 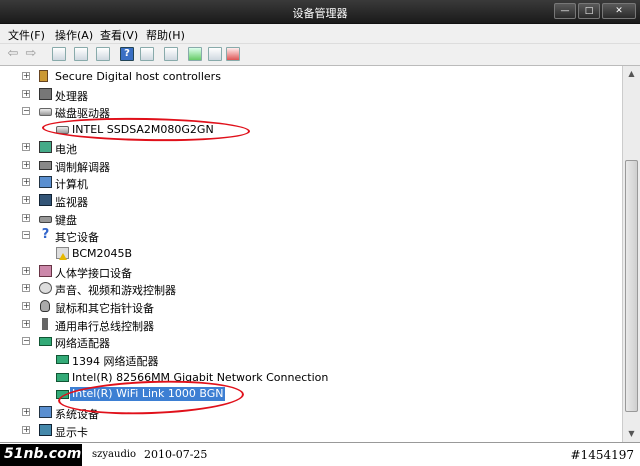 I want to click on watermark-date: 2010-07-25, so click(x=176, y=454).